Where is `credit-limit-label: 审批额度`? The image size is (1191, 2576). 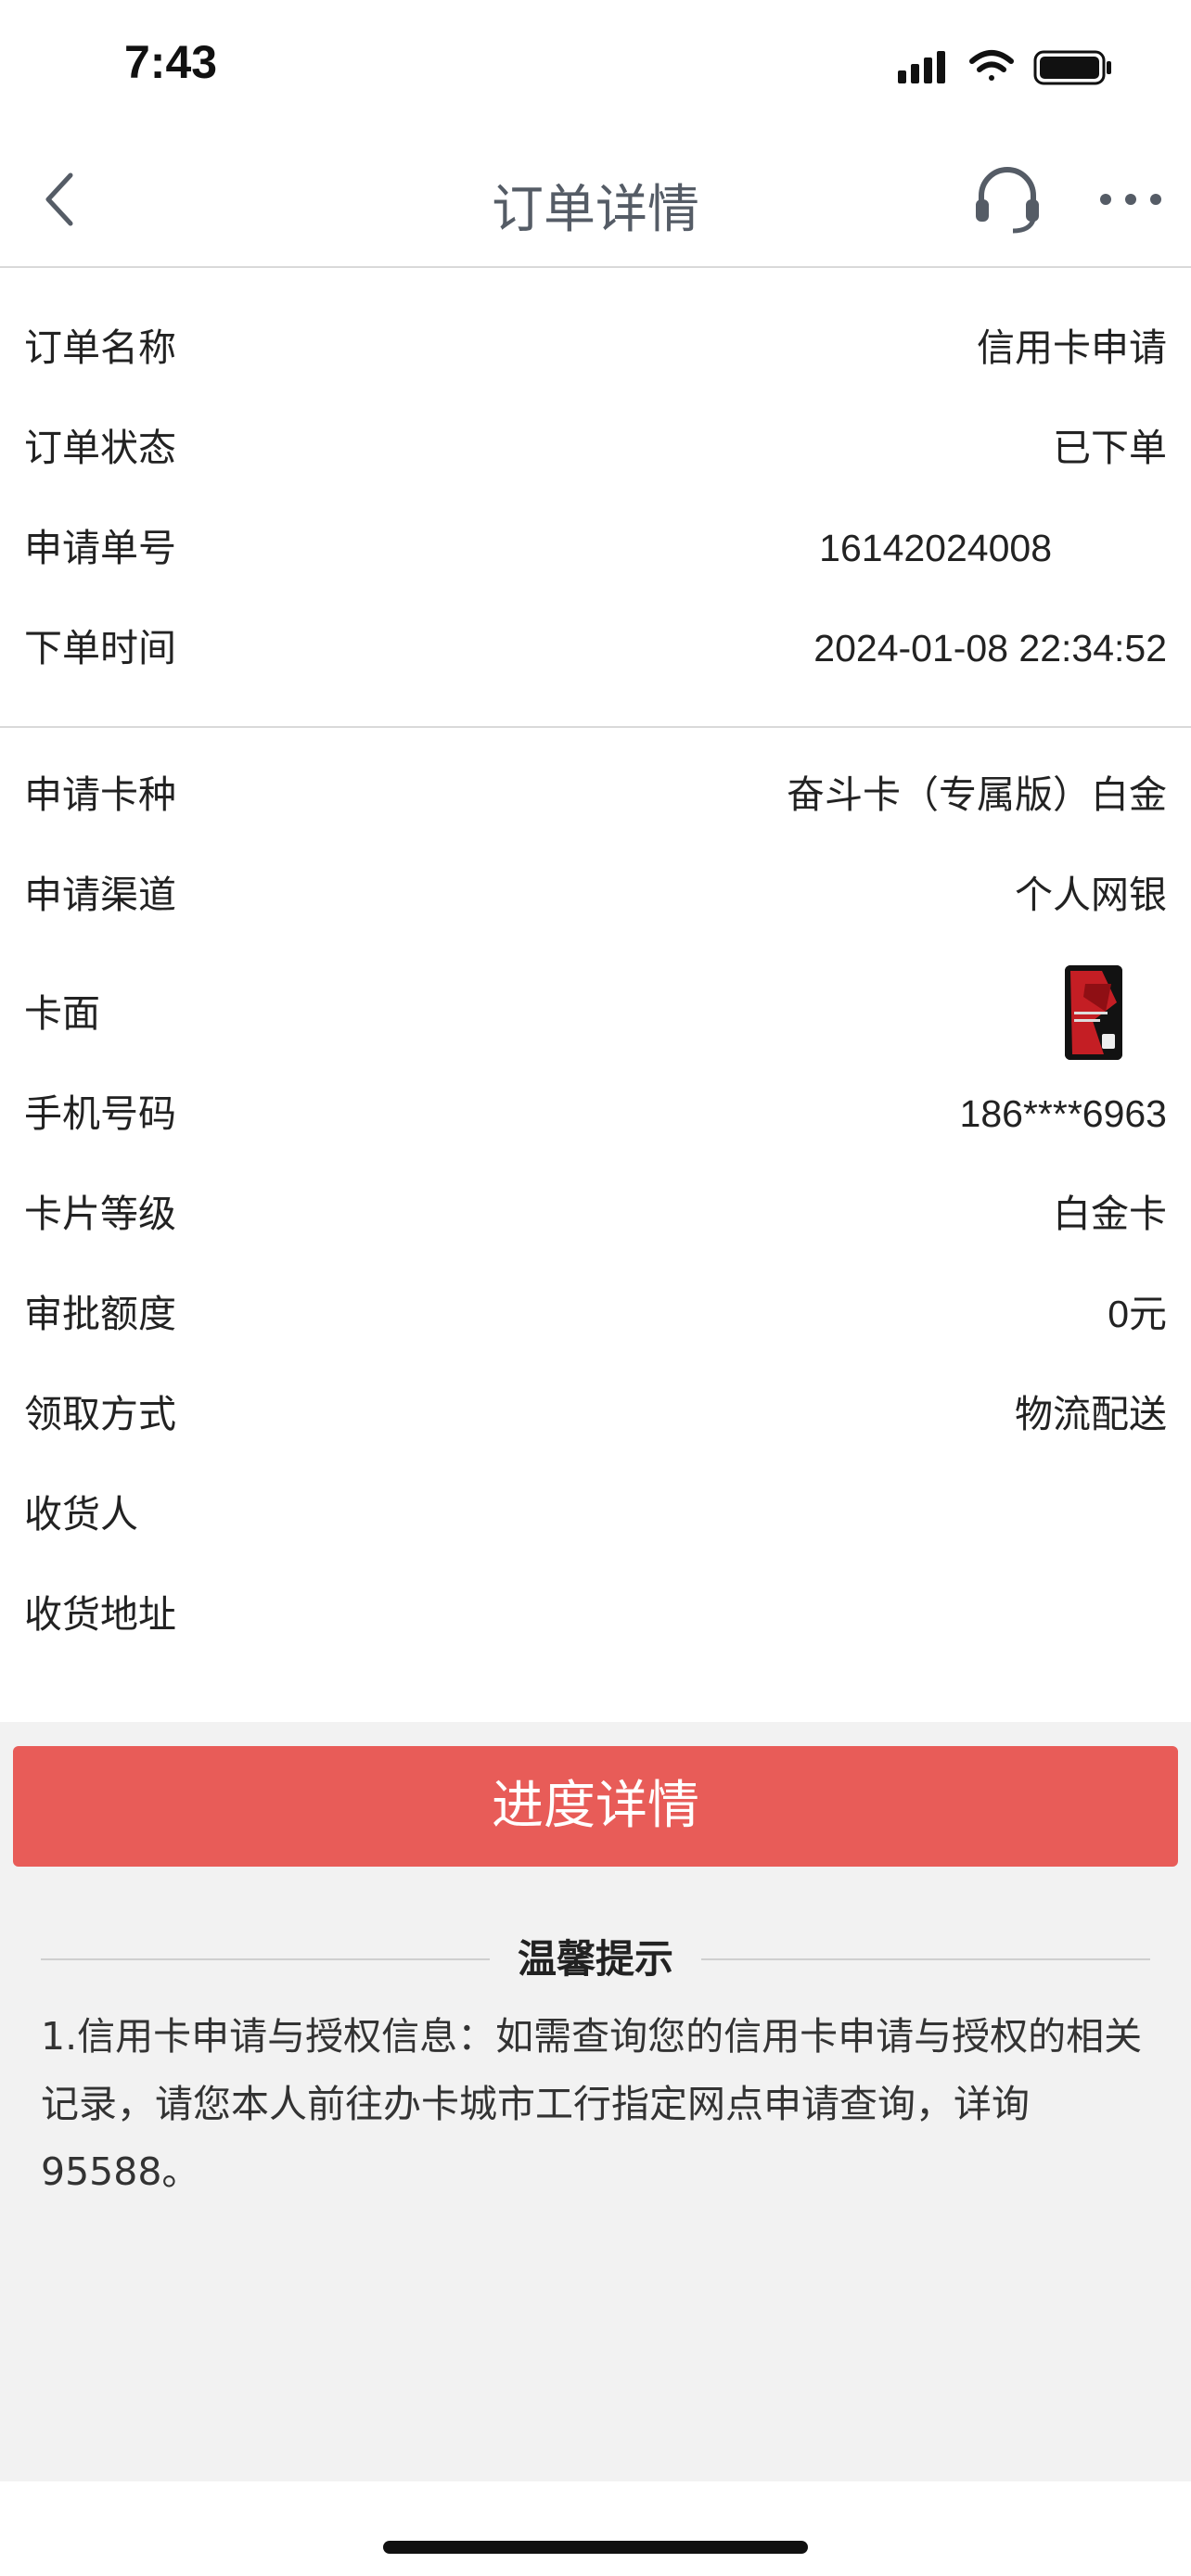
credit-limit-label: 审批额度 is located at coordinates (100, 1314).